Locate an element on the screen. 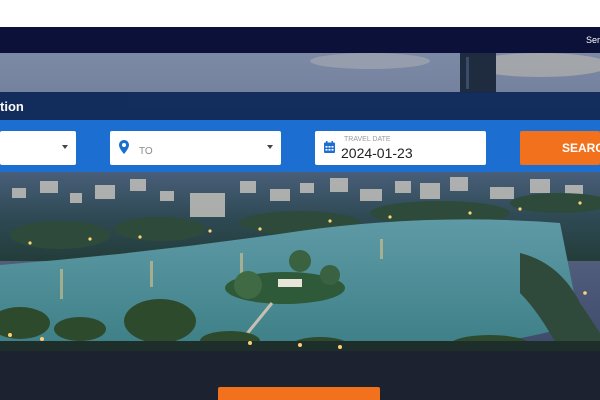 This screenshot has height=400, width=600. travel-date-field: TRAVEL DATE 2024-01-23 is located at coordinates (400, 148).